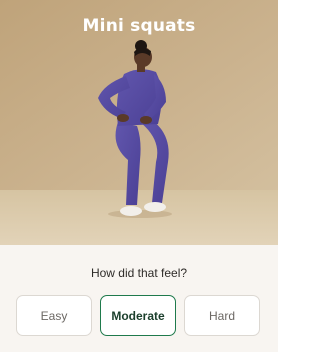 Image resolution: width=320 pixels, height=352 pixels. I want to click on easy-button: Easy, so click(54, 315).